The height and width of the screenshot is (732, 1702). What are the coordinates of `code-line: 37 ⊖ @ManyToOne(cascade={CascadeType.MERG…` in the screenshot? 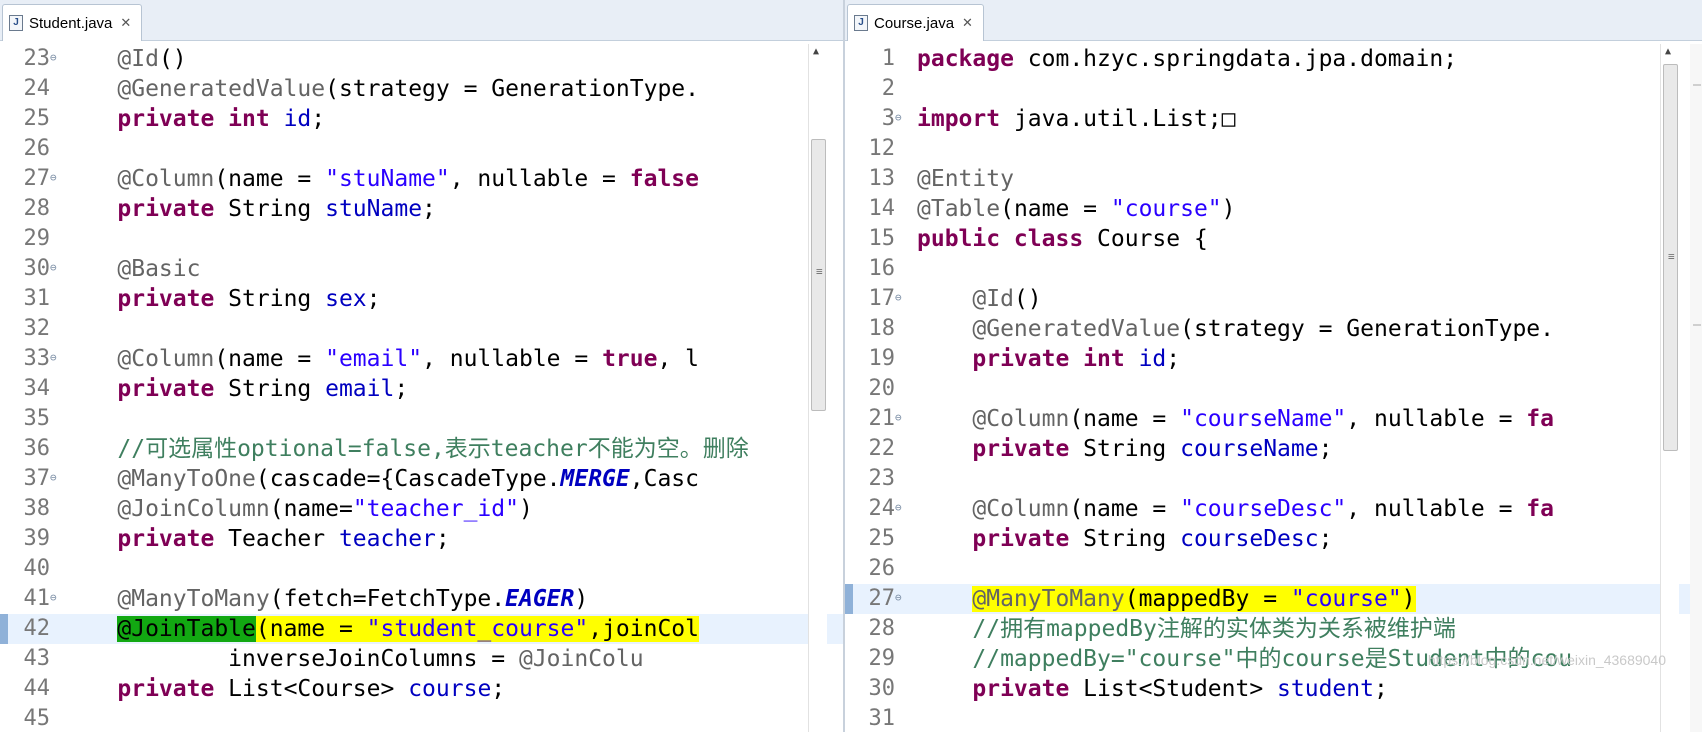 It's located at (421, 479).